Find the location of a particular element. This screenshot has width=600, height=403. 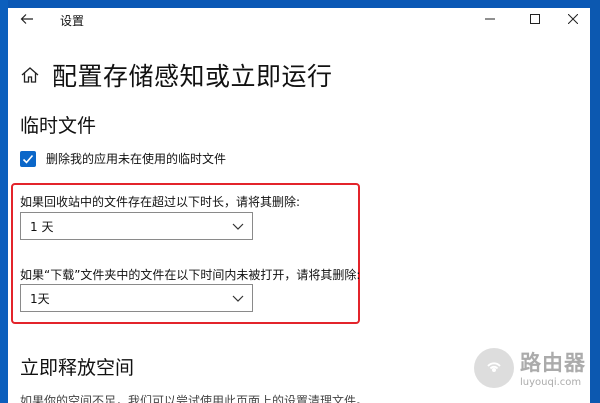

watermark-url: luyouqi.com is located at coordinates (551, 382).